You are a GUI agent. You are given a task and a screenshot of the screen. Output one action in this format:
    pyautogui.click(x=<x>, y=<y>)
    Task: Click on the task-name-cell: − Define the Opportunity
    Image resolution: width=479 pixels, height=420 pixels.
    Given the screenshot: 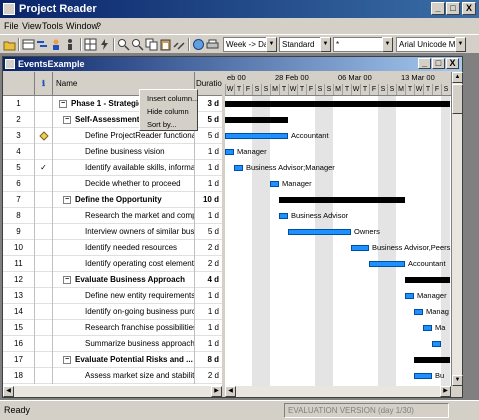 What is the action you would take?
    pyautogui.click(x=124, y=200)
    